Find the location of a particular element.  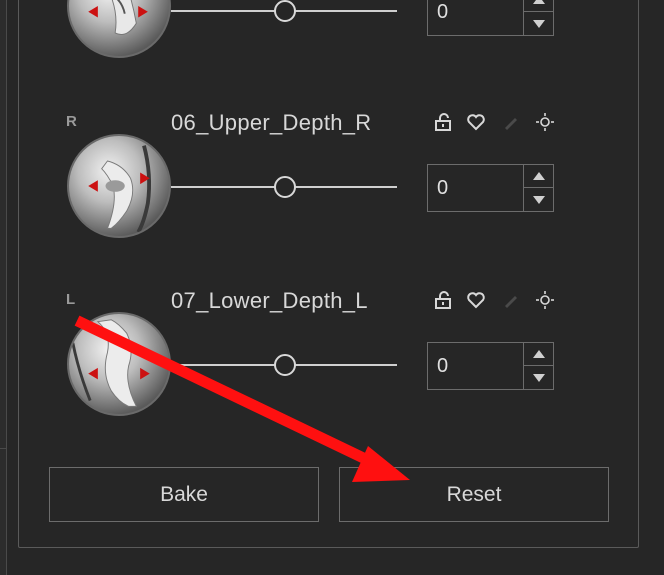

morph-title: 06_Upper_Depth_R is located at coordinates (271, 122).